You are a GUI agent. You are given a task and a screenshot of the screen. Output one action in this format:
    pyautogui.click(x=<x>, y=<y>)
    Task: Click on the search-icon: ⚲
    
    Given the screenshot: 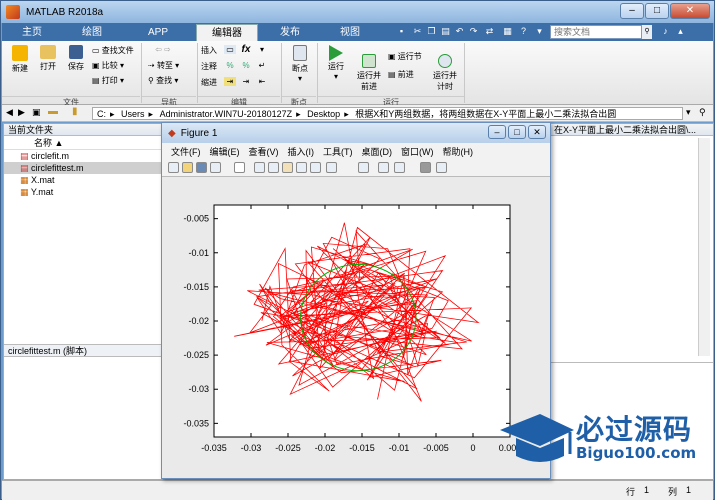 What is the action you would take?
    pyautogui.click(x=647, y=32)
    